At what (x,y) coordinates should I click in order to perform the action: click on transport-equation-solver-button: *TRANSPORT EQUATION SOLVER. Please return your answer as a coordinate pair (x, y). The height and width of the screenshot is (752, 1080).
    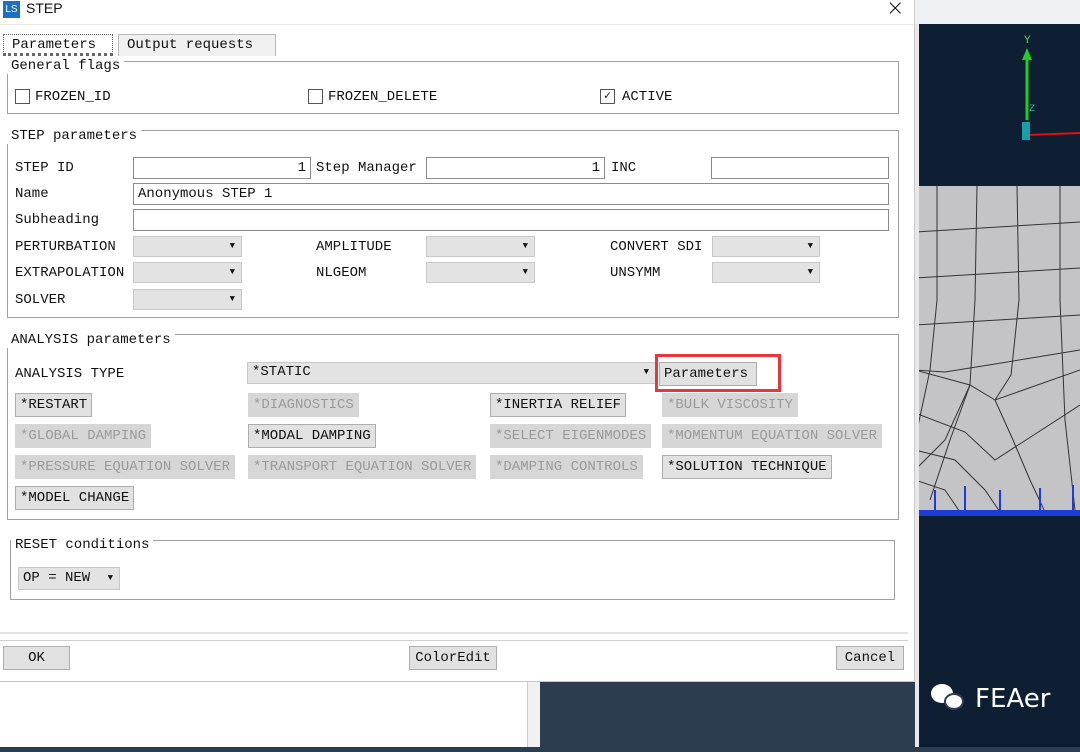
    Looking at the image, I should click on (362, 467).